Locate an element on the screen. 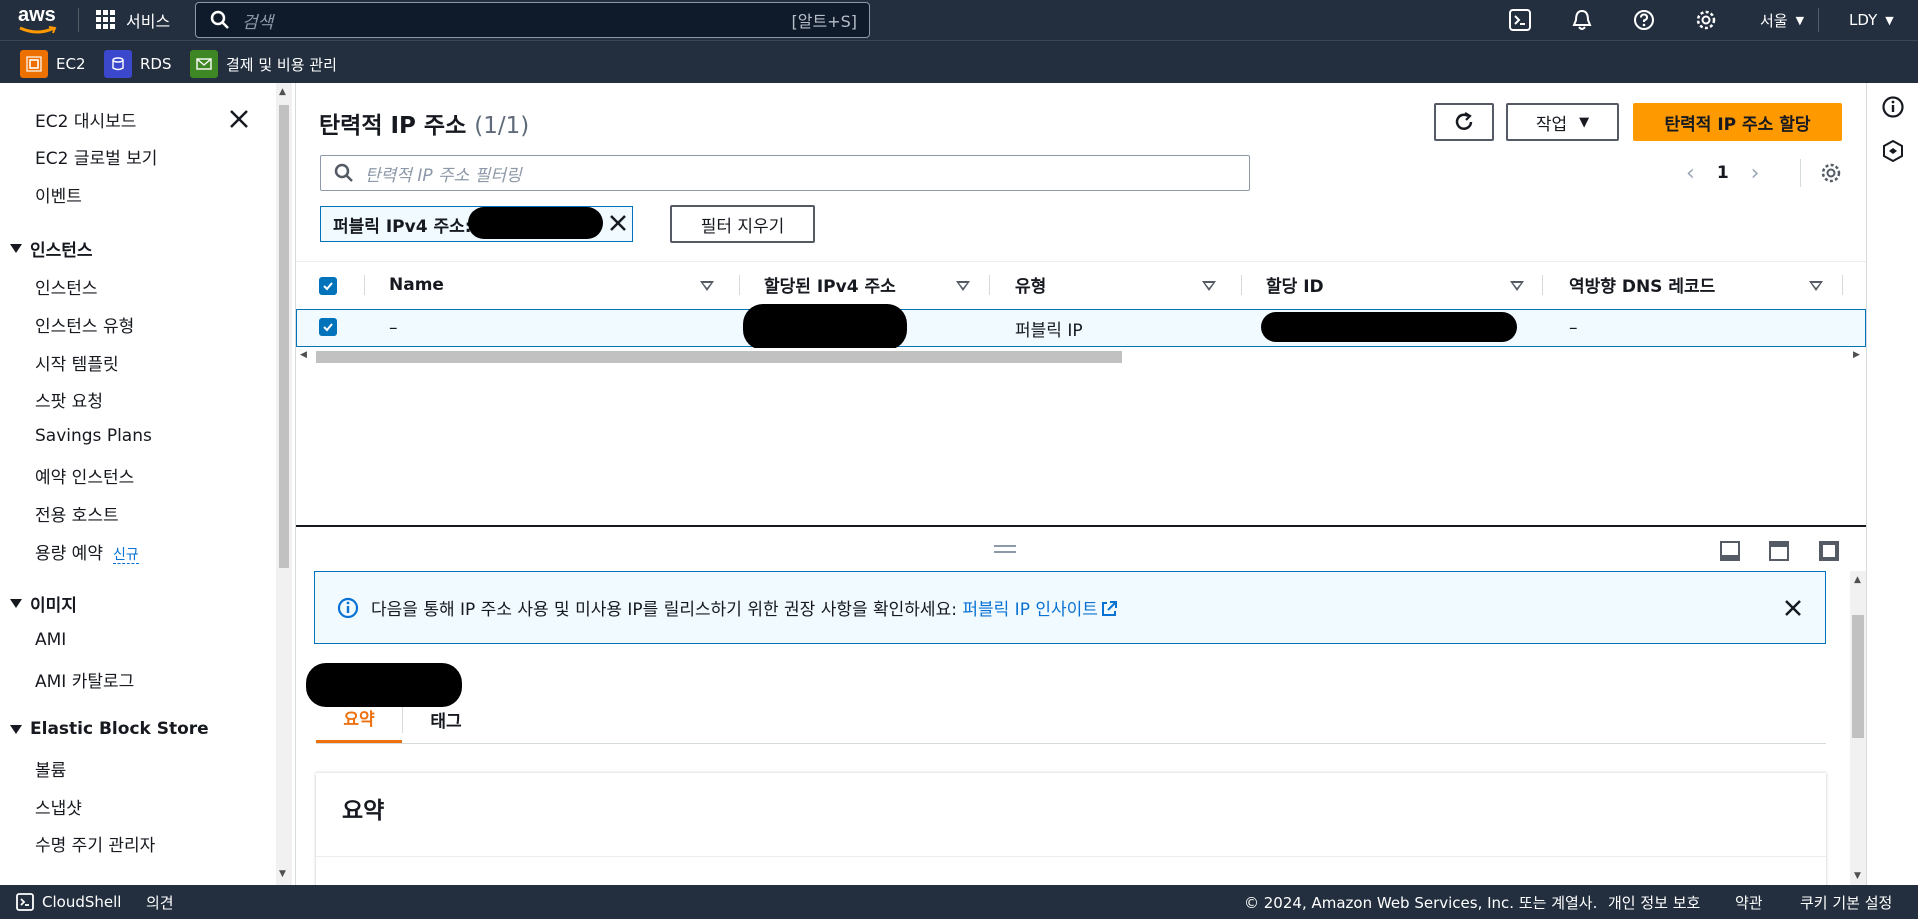  aws-logo: aws is located at coordinates (39, 20).